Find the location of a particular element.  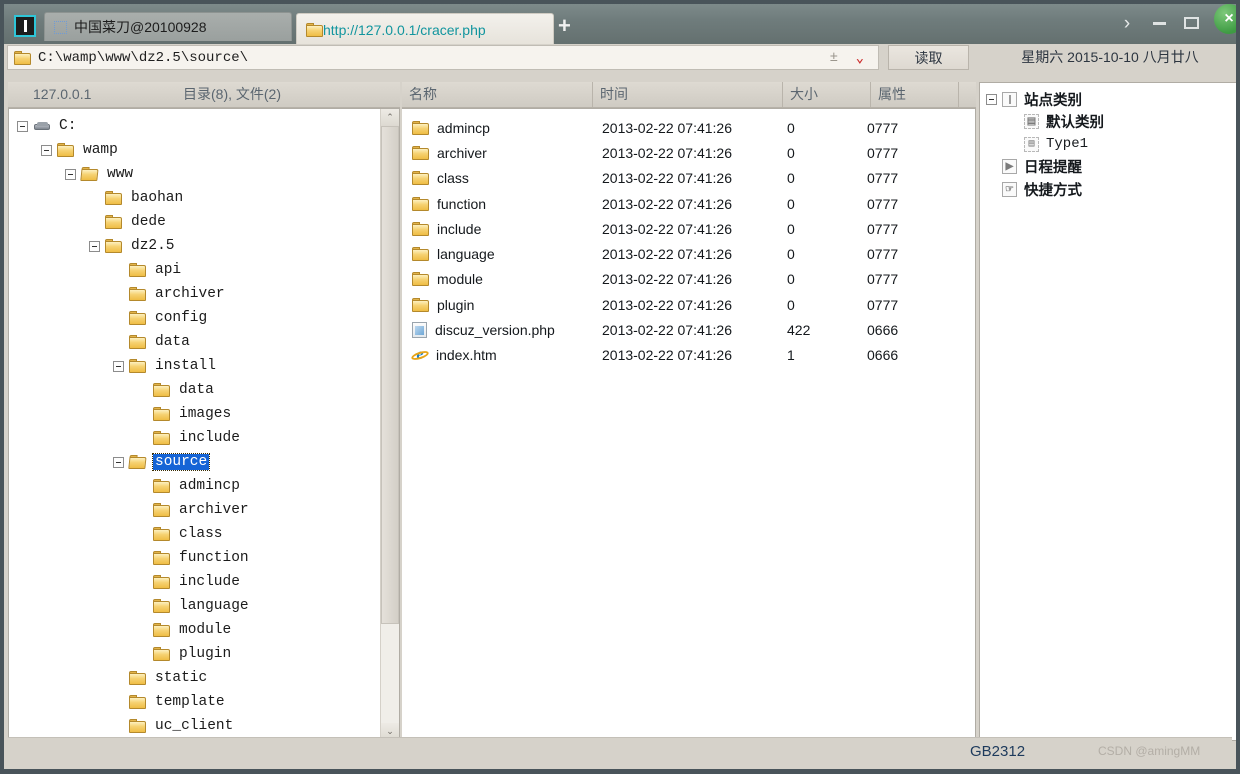

tree-node: static is located at coordinates (208, 678).